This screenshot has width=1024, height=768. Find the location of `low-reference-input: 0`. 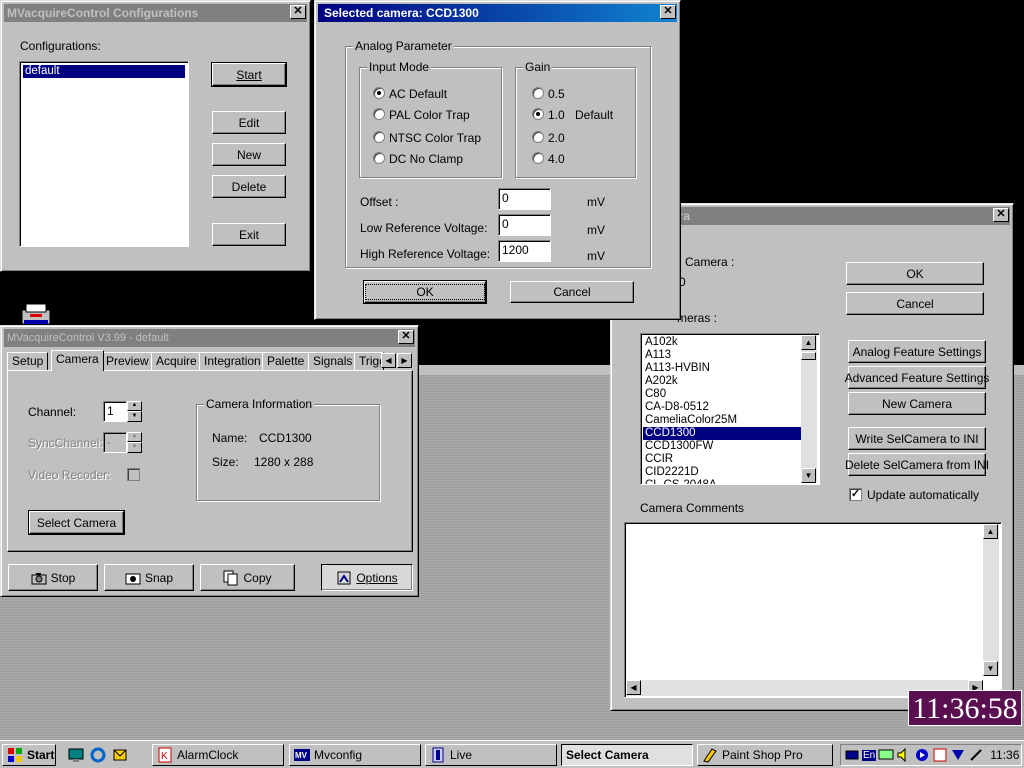

low-reference-input: 0 is located at coordinates (524, 225).